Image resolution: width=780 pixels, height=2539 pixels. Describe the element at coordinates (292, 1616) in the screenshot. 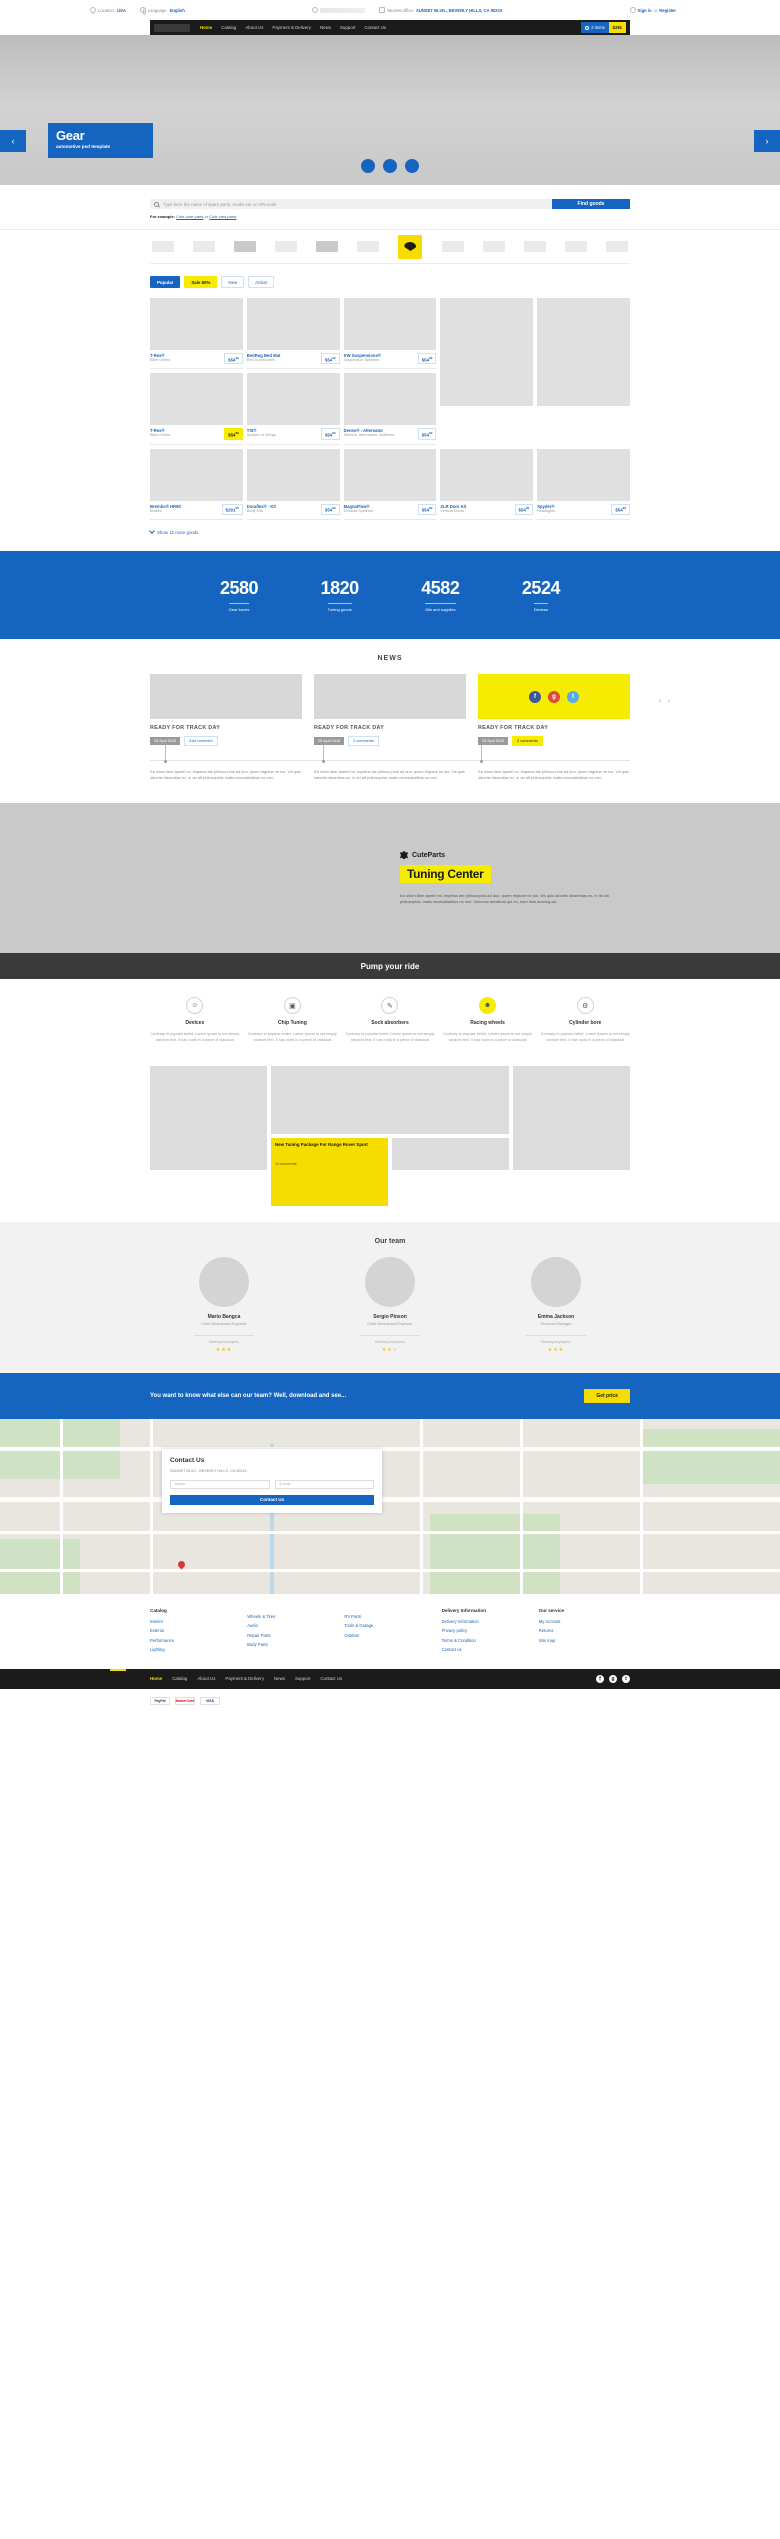

I see `footer-link: Wheels & Tires` at that location.